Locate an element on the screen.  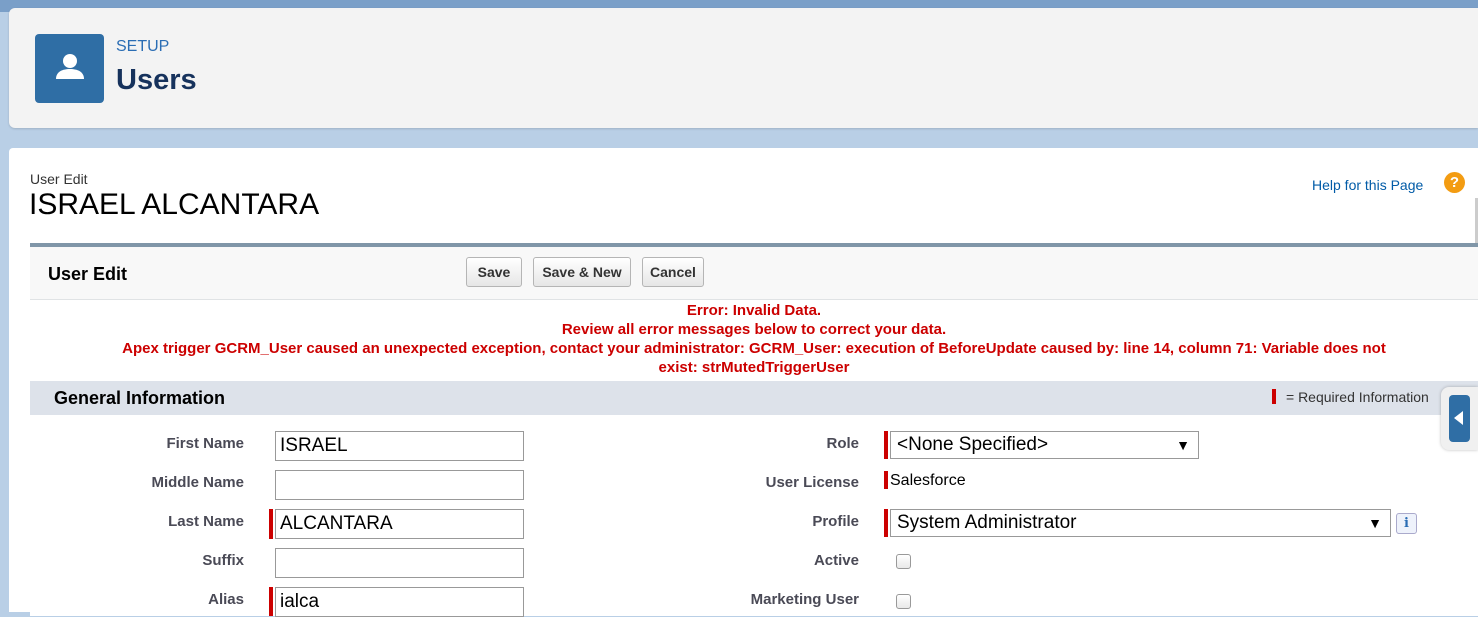
section-title: General Information is located at coordinates (140, 398).